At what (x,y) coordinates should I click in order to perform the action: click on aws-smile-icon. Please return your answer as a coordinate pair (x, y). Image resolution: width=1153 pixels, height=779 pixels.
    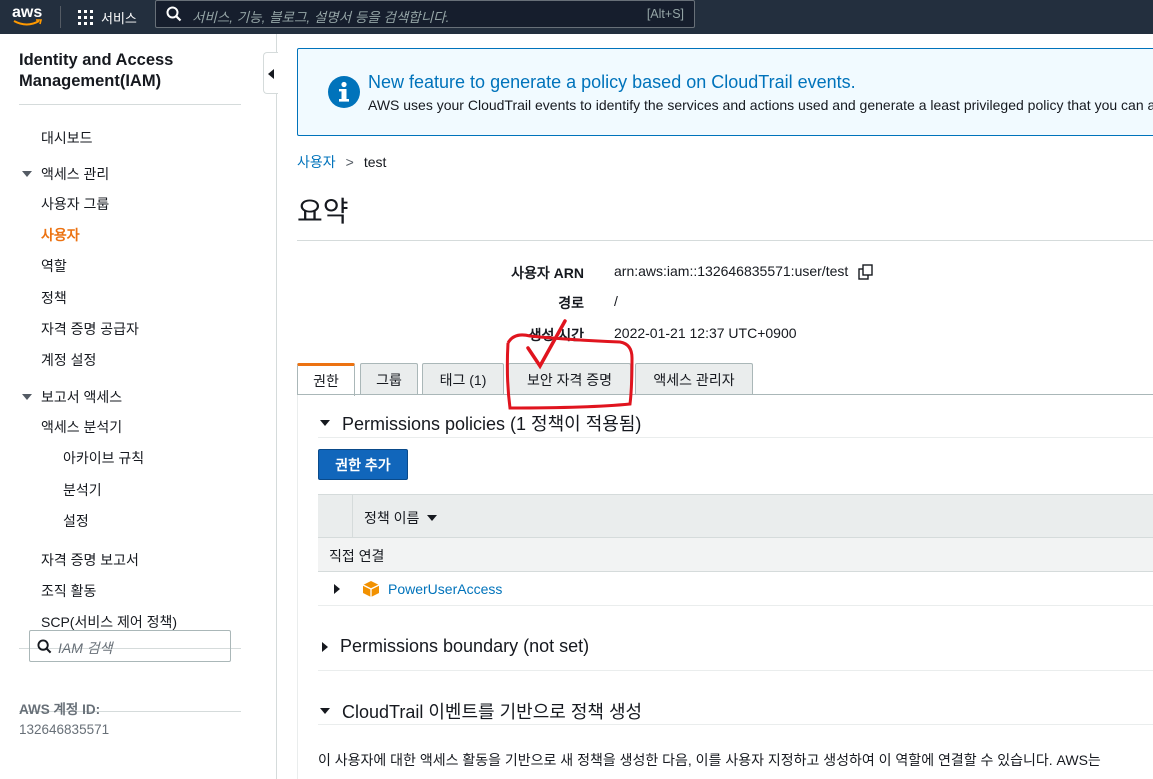
    Looking at the image, I should click on (28, 22).